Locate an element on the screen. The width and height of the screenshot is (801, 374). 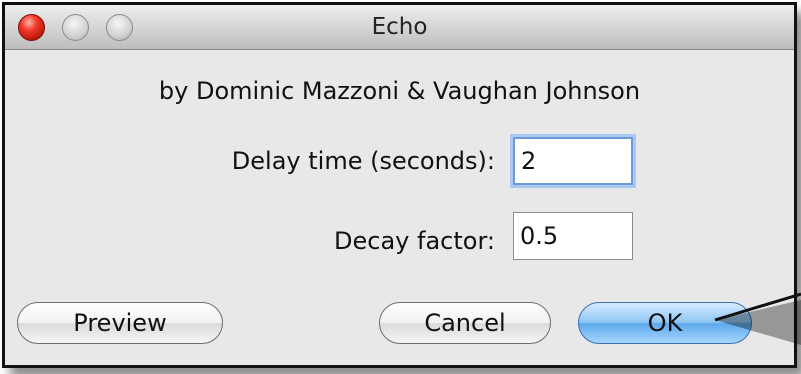
title-bar: Echo is located at coordinates (399, 27).